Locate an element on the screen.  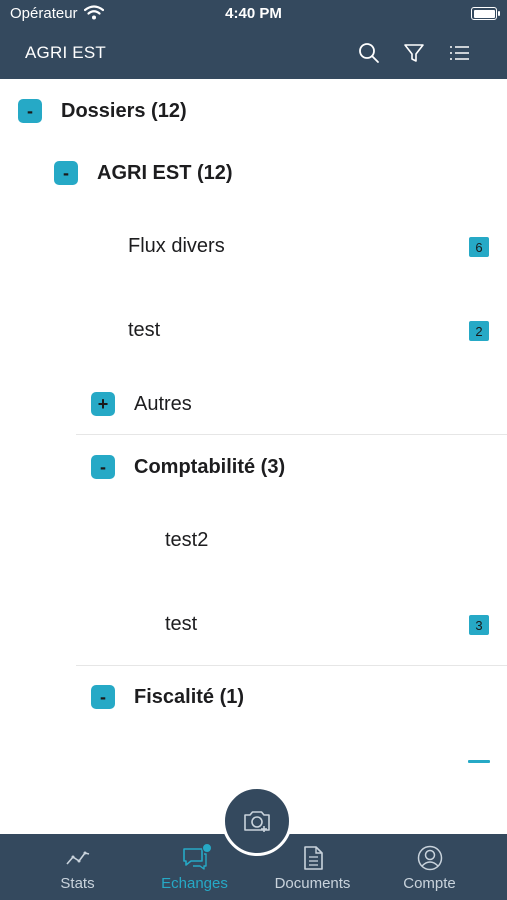
notification-dot is located at coordinates (207, 848).